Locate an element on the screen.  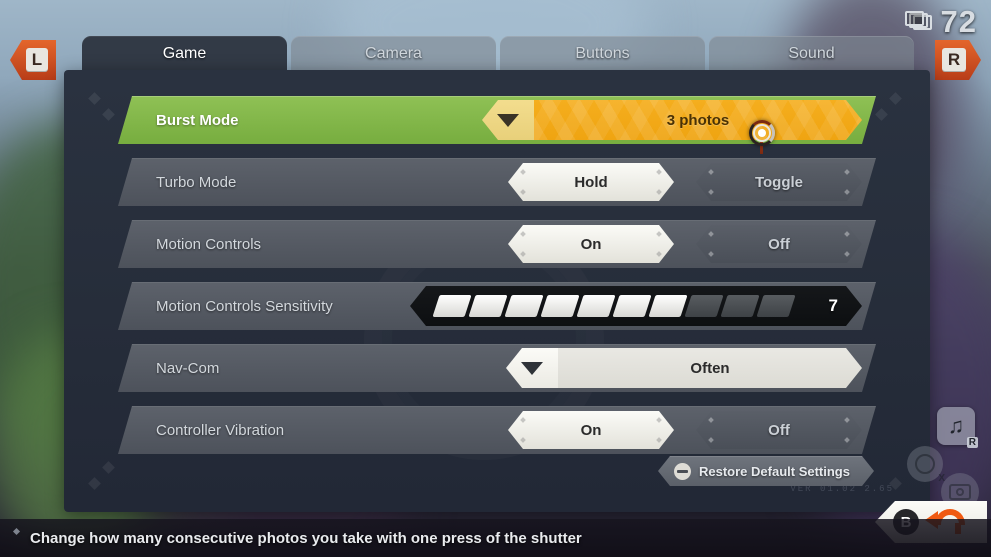
turbo-mode-option-hold: Hold is located at coordinates (591, 182).